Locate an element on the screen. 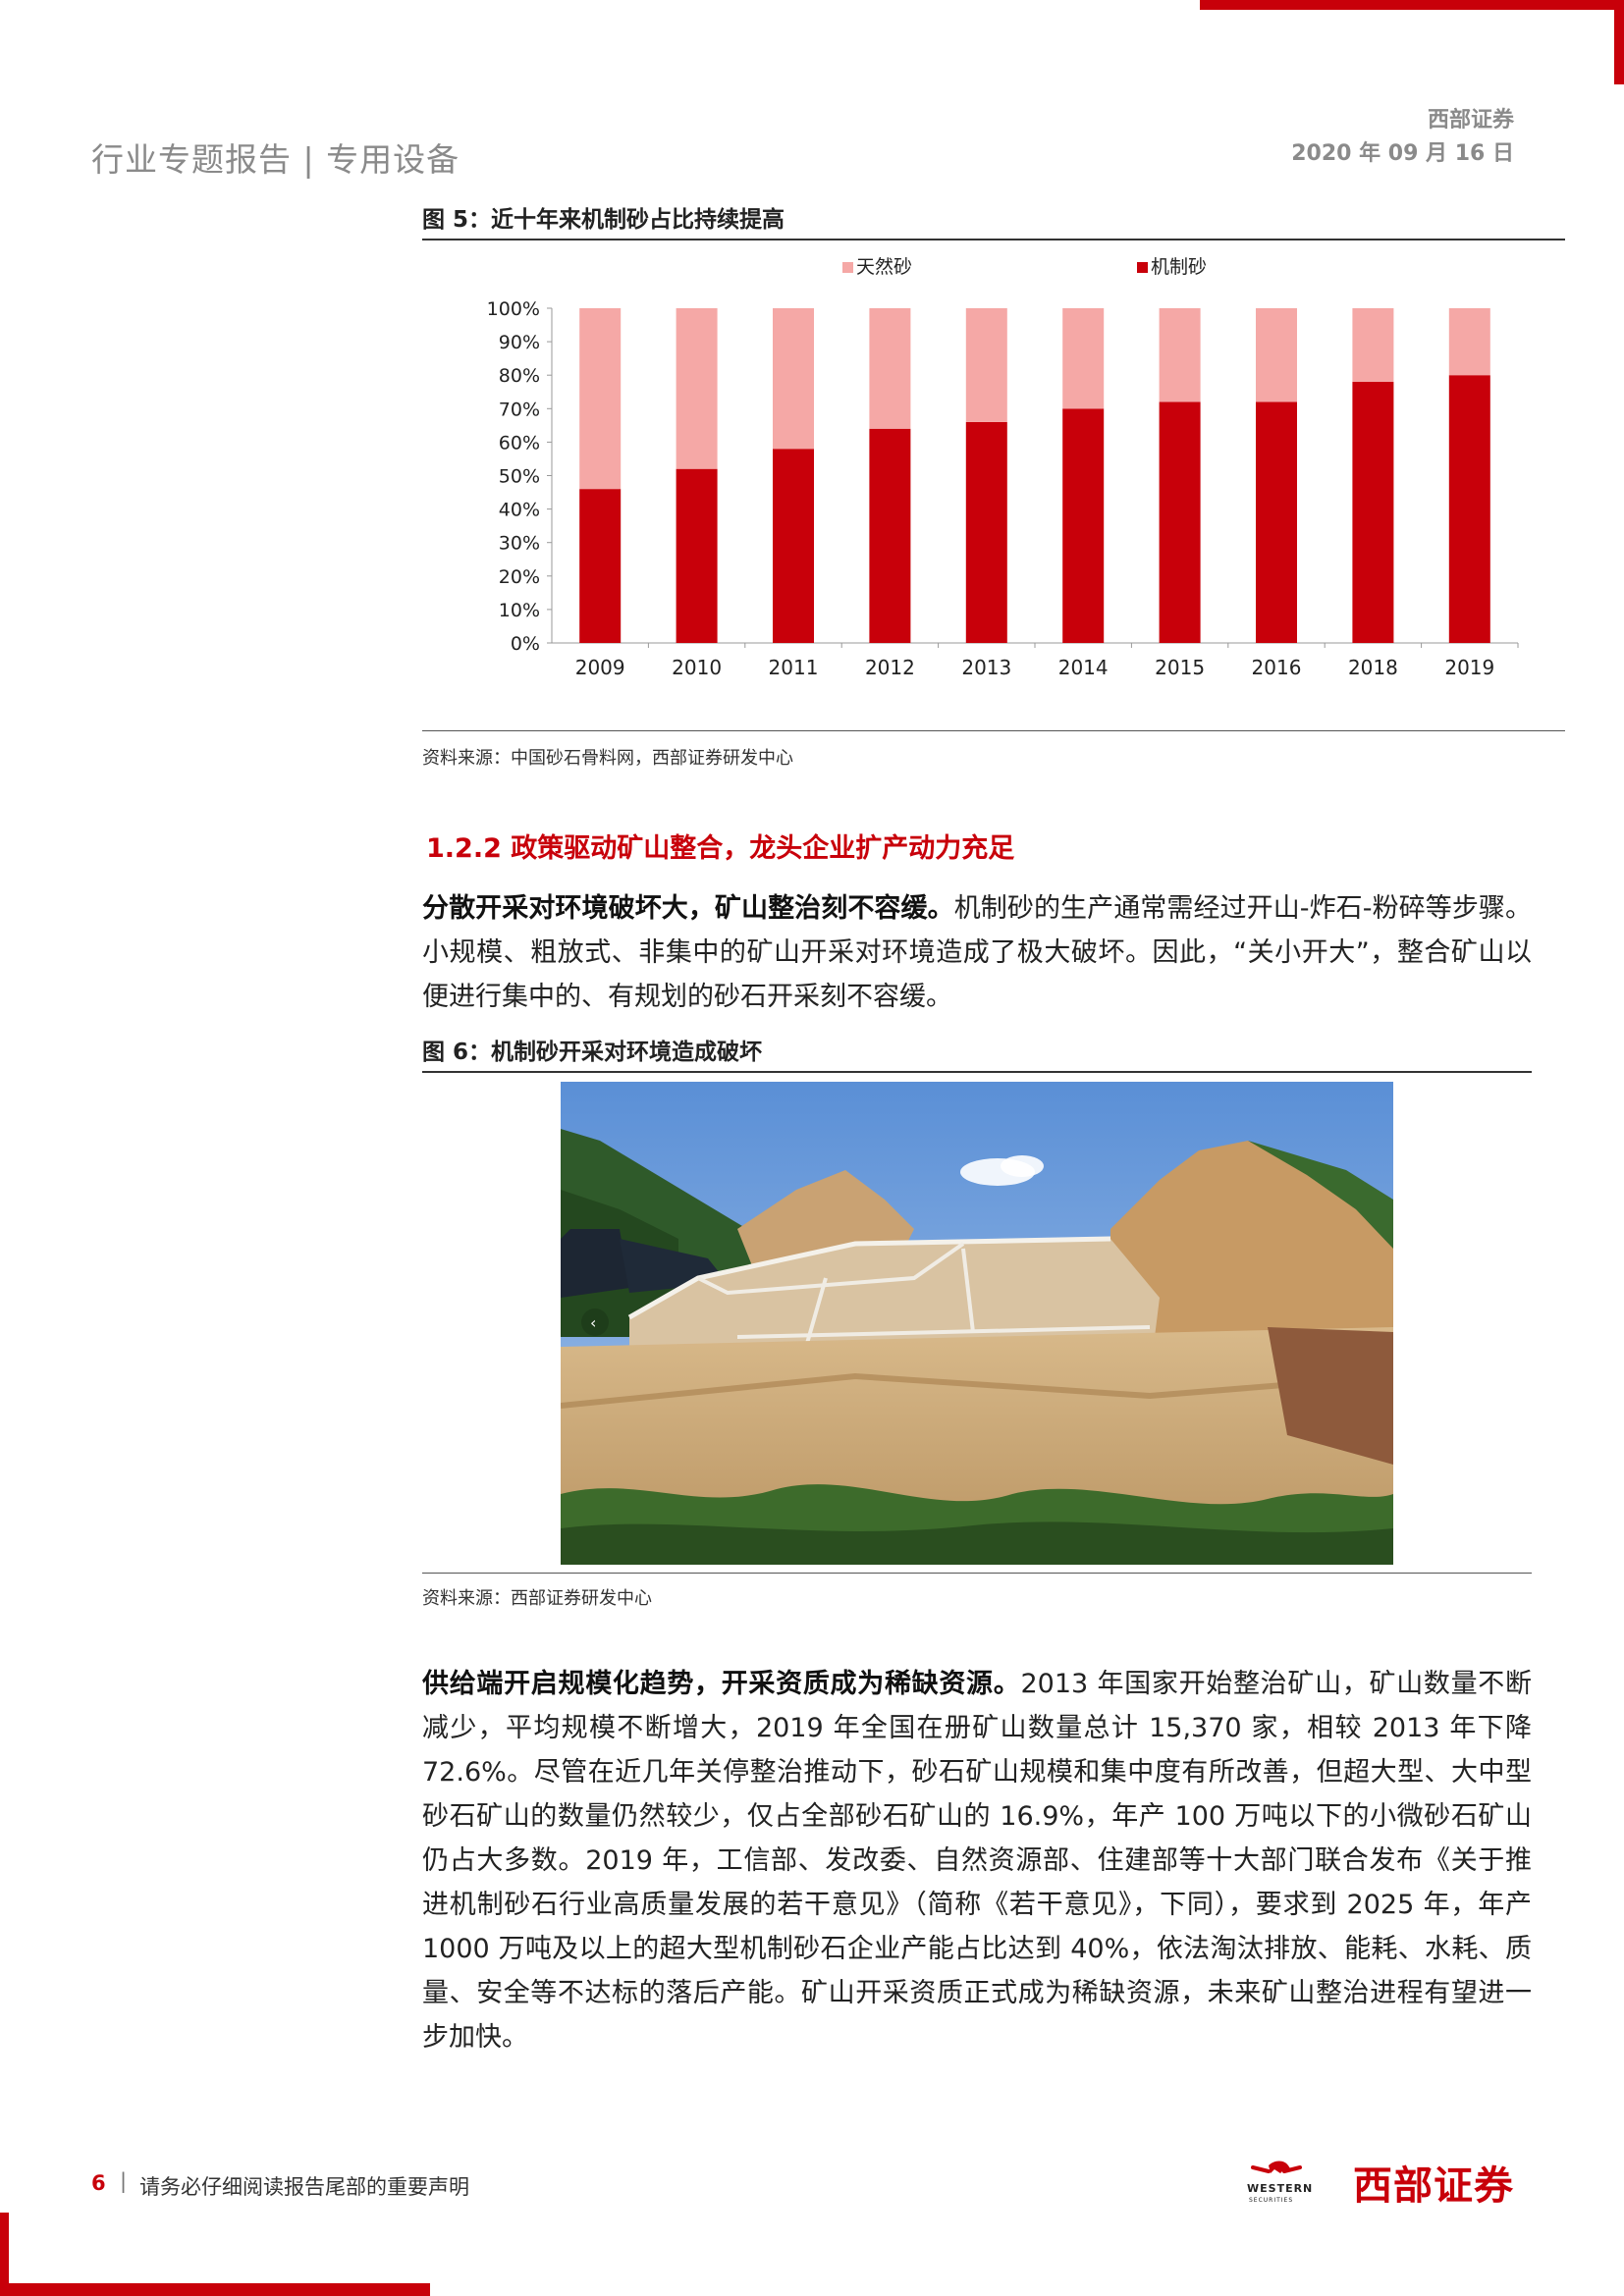  x-tick-label: 2019 is located at coordinates (1469, 667).